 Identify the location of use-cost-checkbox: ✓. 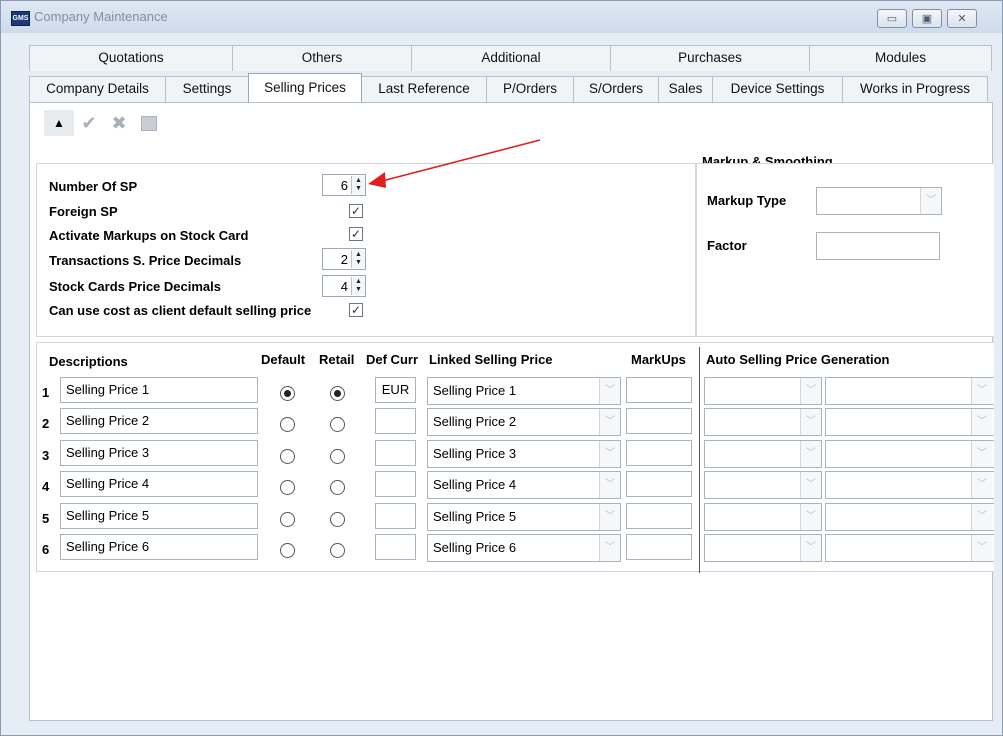
(356, 310).